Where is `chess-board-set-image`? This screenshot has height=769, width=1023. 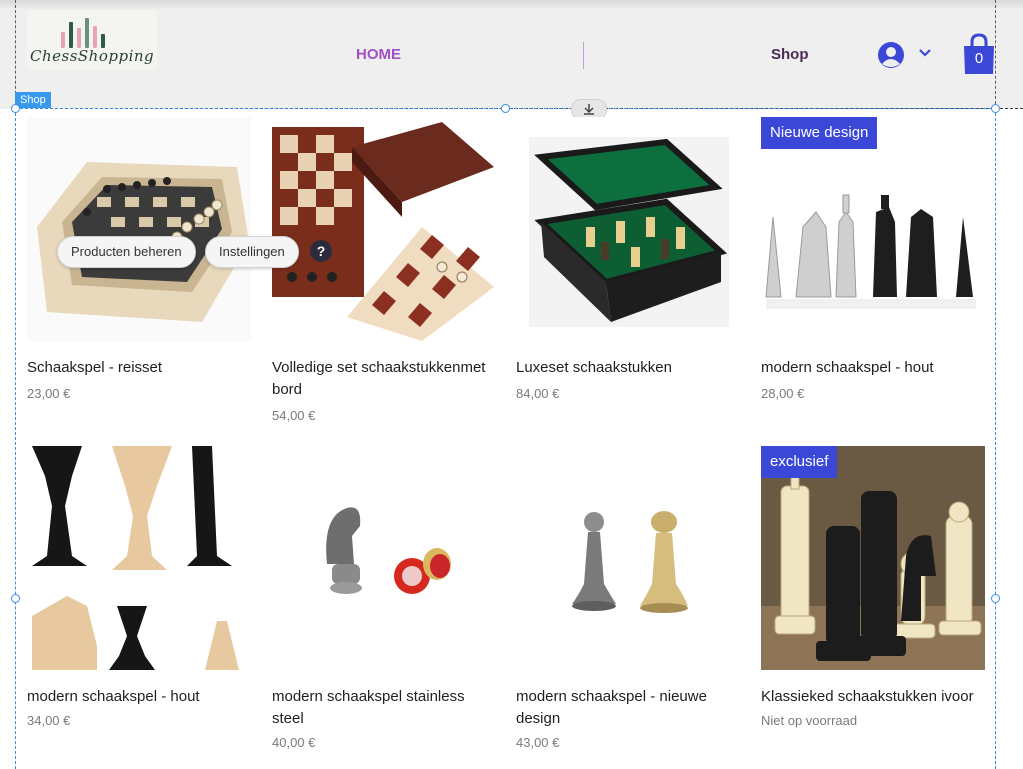 chess-board-set-image is located at coordinates (384, 229).